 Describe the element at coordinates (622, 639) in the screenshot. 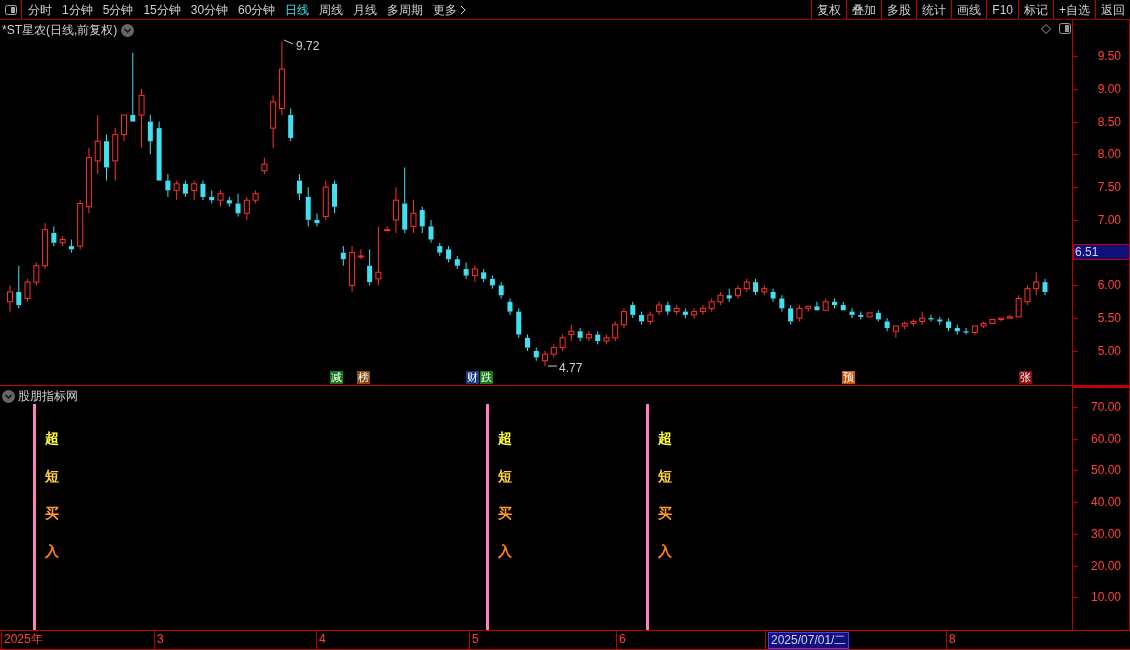

I see `date-label: 6` at that location.